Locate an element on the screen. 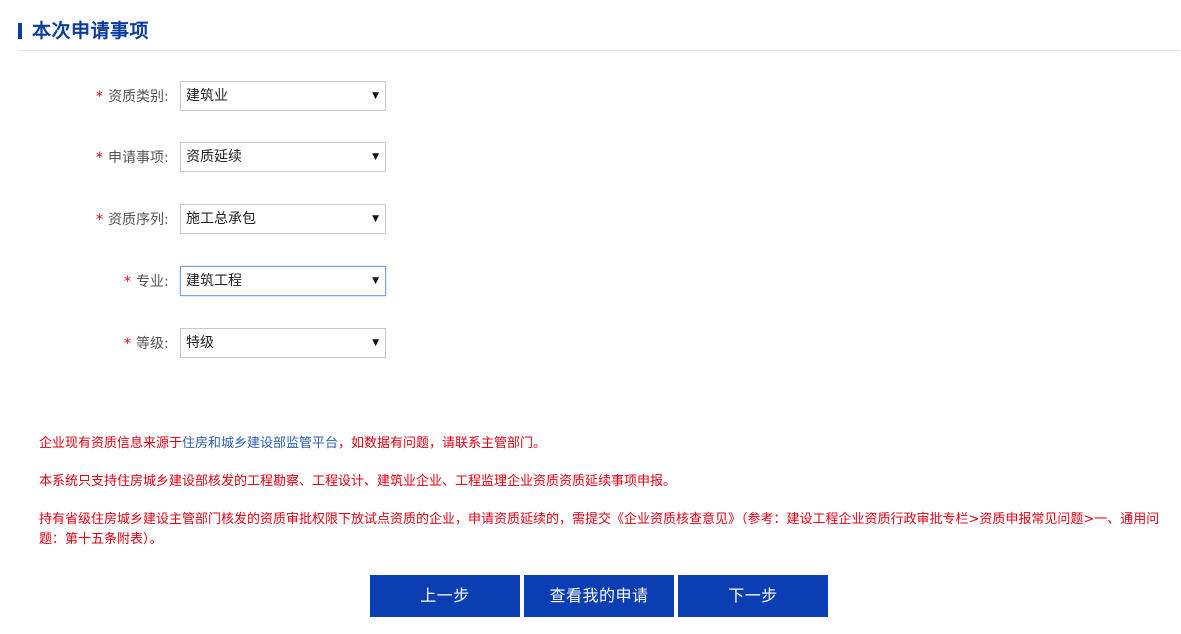 This screenshot has height=634, width=1181. notice-data-source-prefix: 企业现有资质信息来源于 is located at coordinates (111, 443).